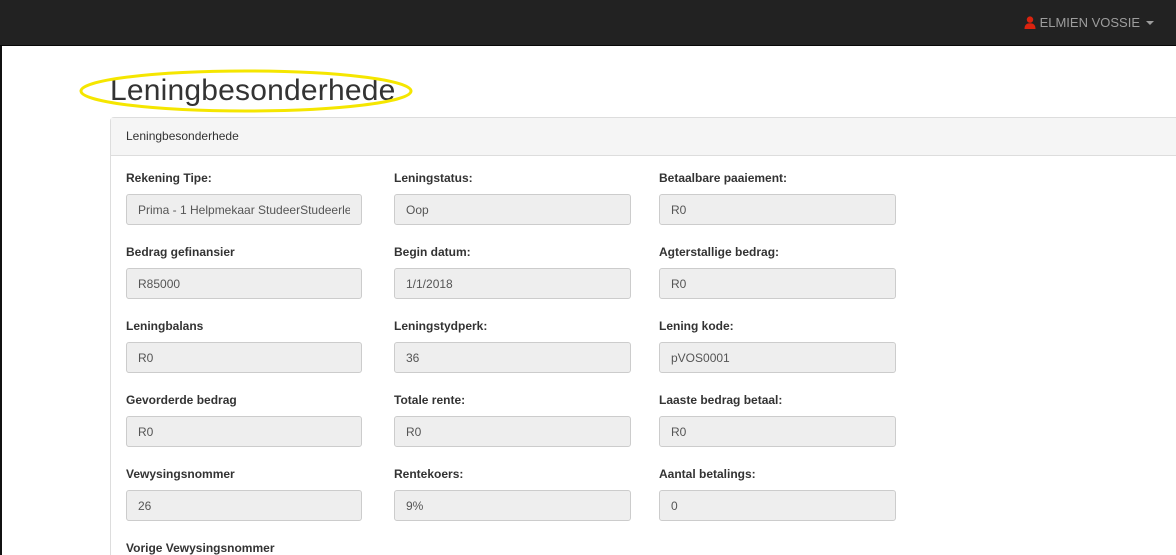  What do you see at coordinates (707, 474) in the screenshot?
I see `field-label: Aantal betalings:` at bounding box center [707, 474].